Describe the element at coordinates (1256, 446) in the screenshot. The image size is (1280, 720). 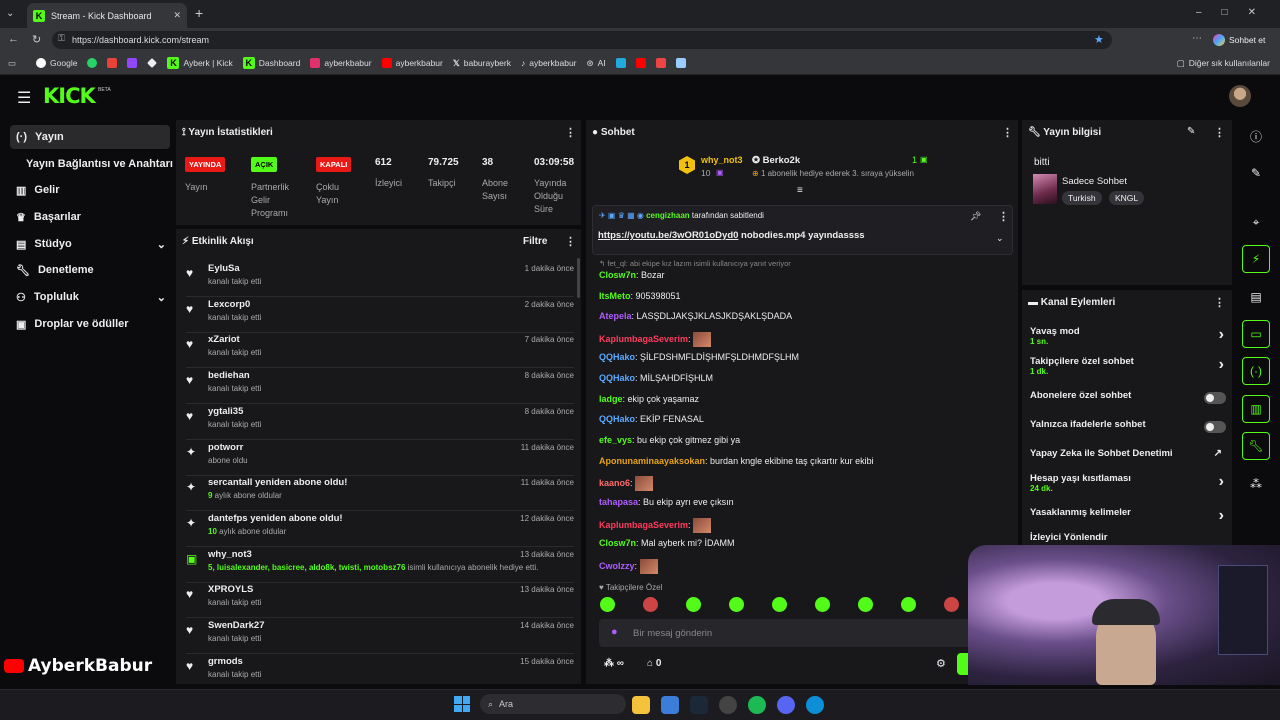
I see `wrench-icon: 🔧︎` at that location.